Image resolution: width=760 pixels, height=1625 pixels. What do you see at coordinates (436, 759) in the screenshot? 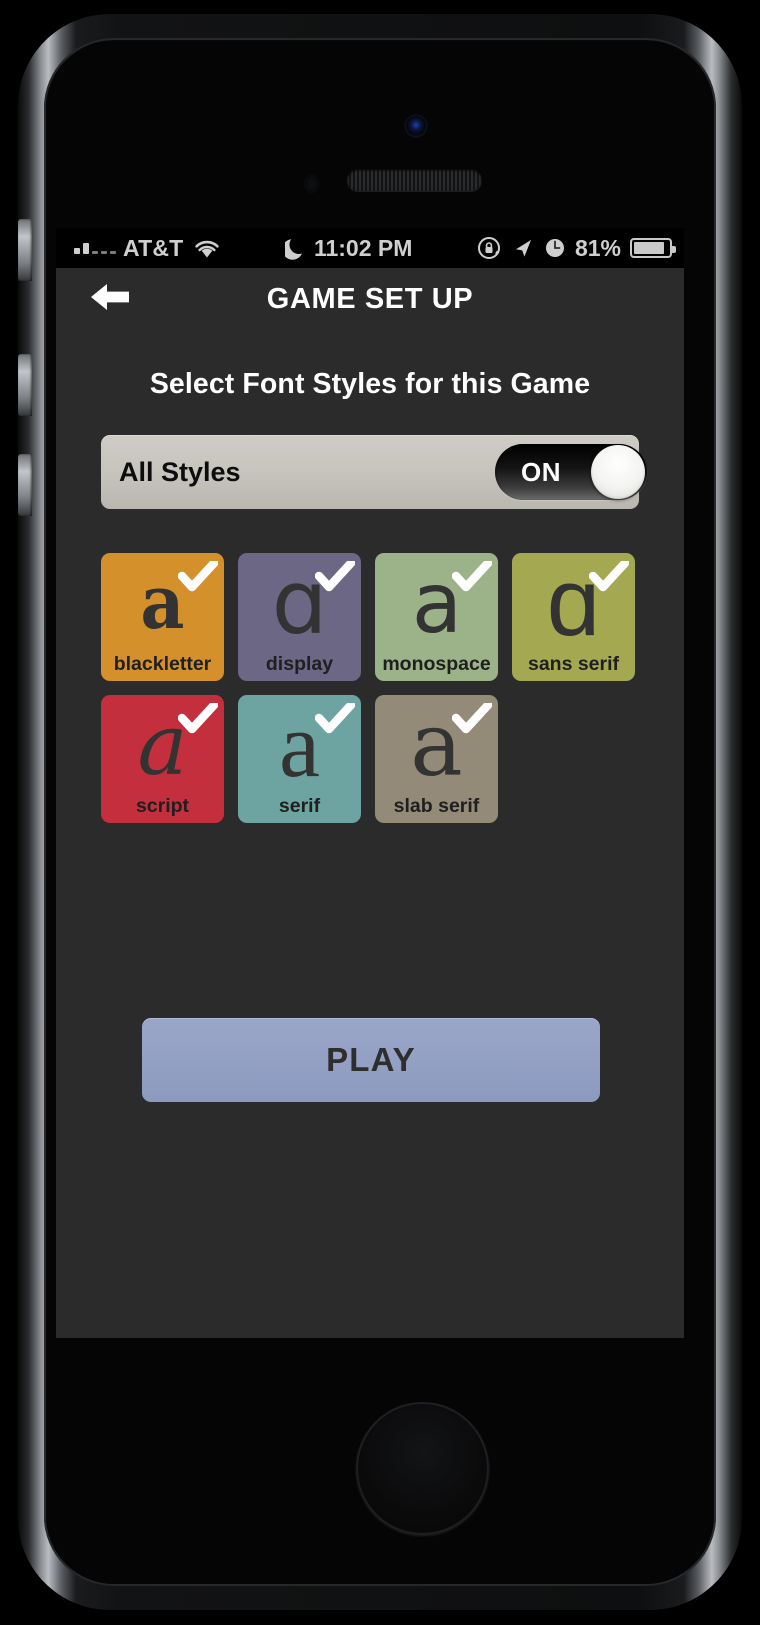
I see `style-tile-slab-serif: a slab serif` at bounding box center [436, 759].